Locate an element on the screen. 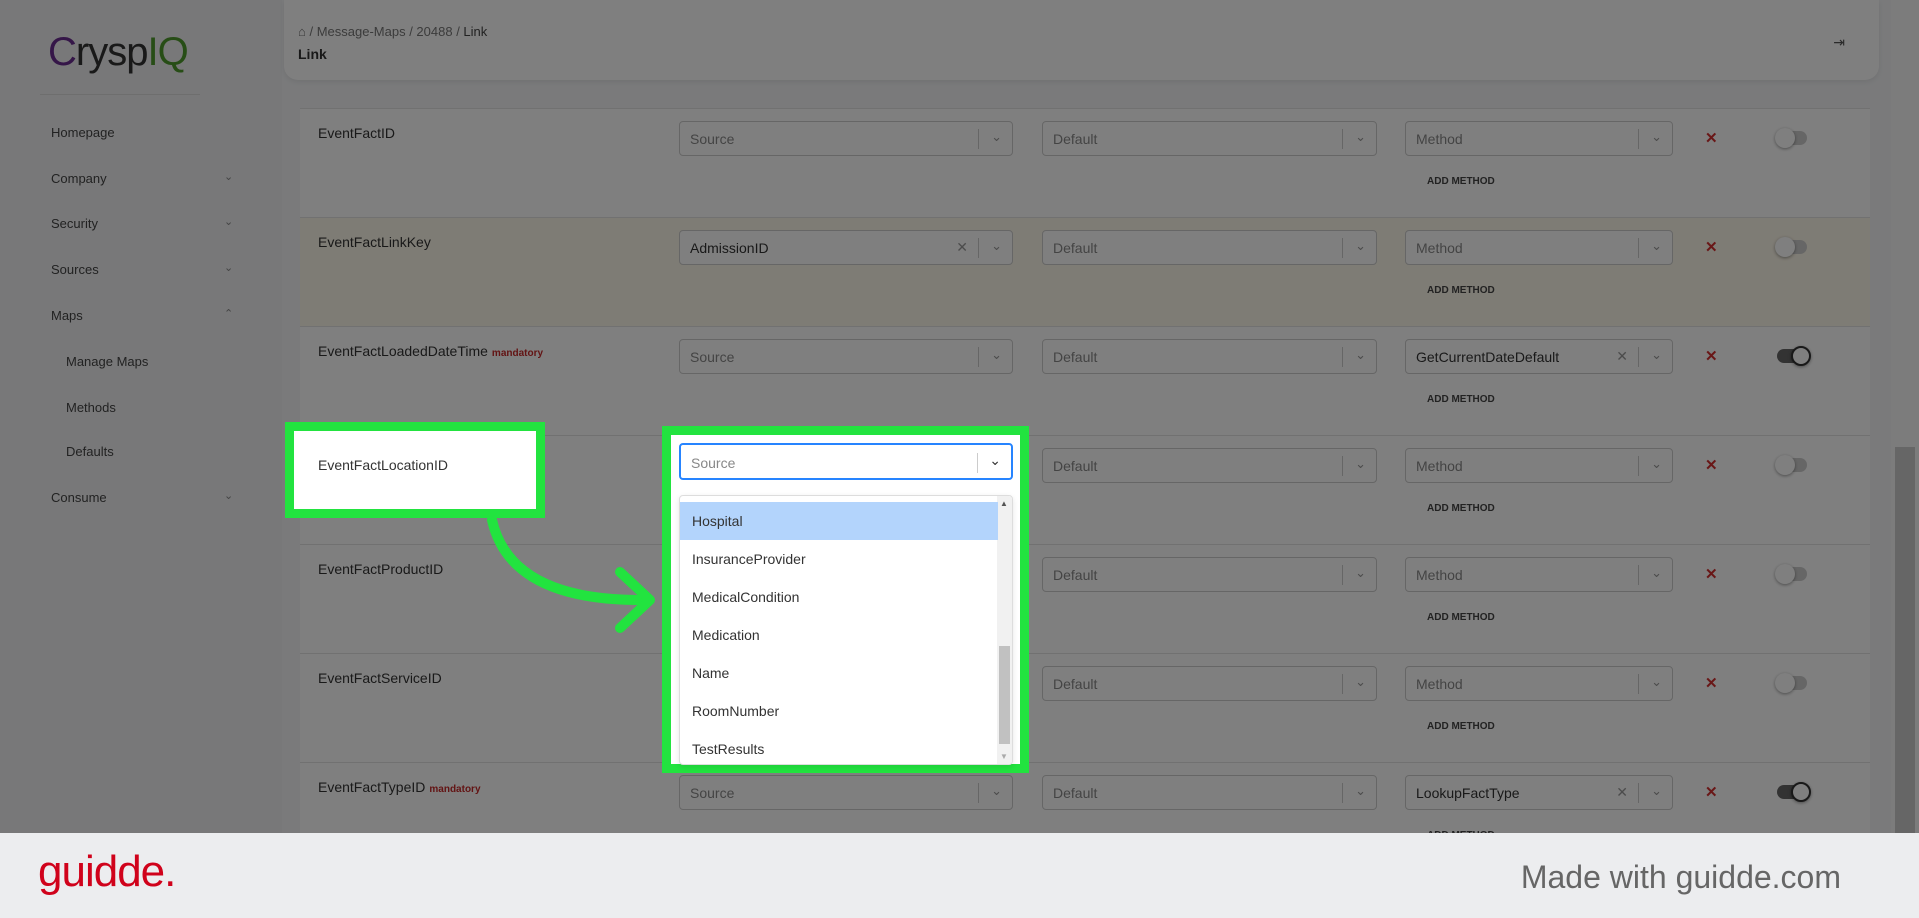  option-medication: Medication is located at coordinates (839, 635).